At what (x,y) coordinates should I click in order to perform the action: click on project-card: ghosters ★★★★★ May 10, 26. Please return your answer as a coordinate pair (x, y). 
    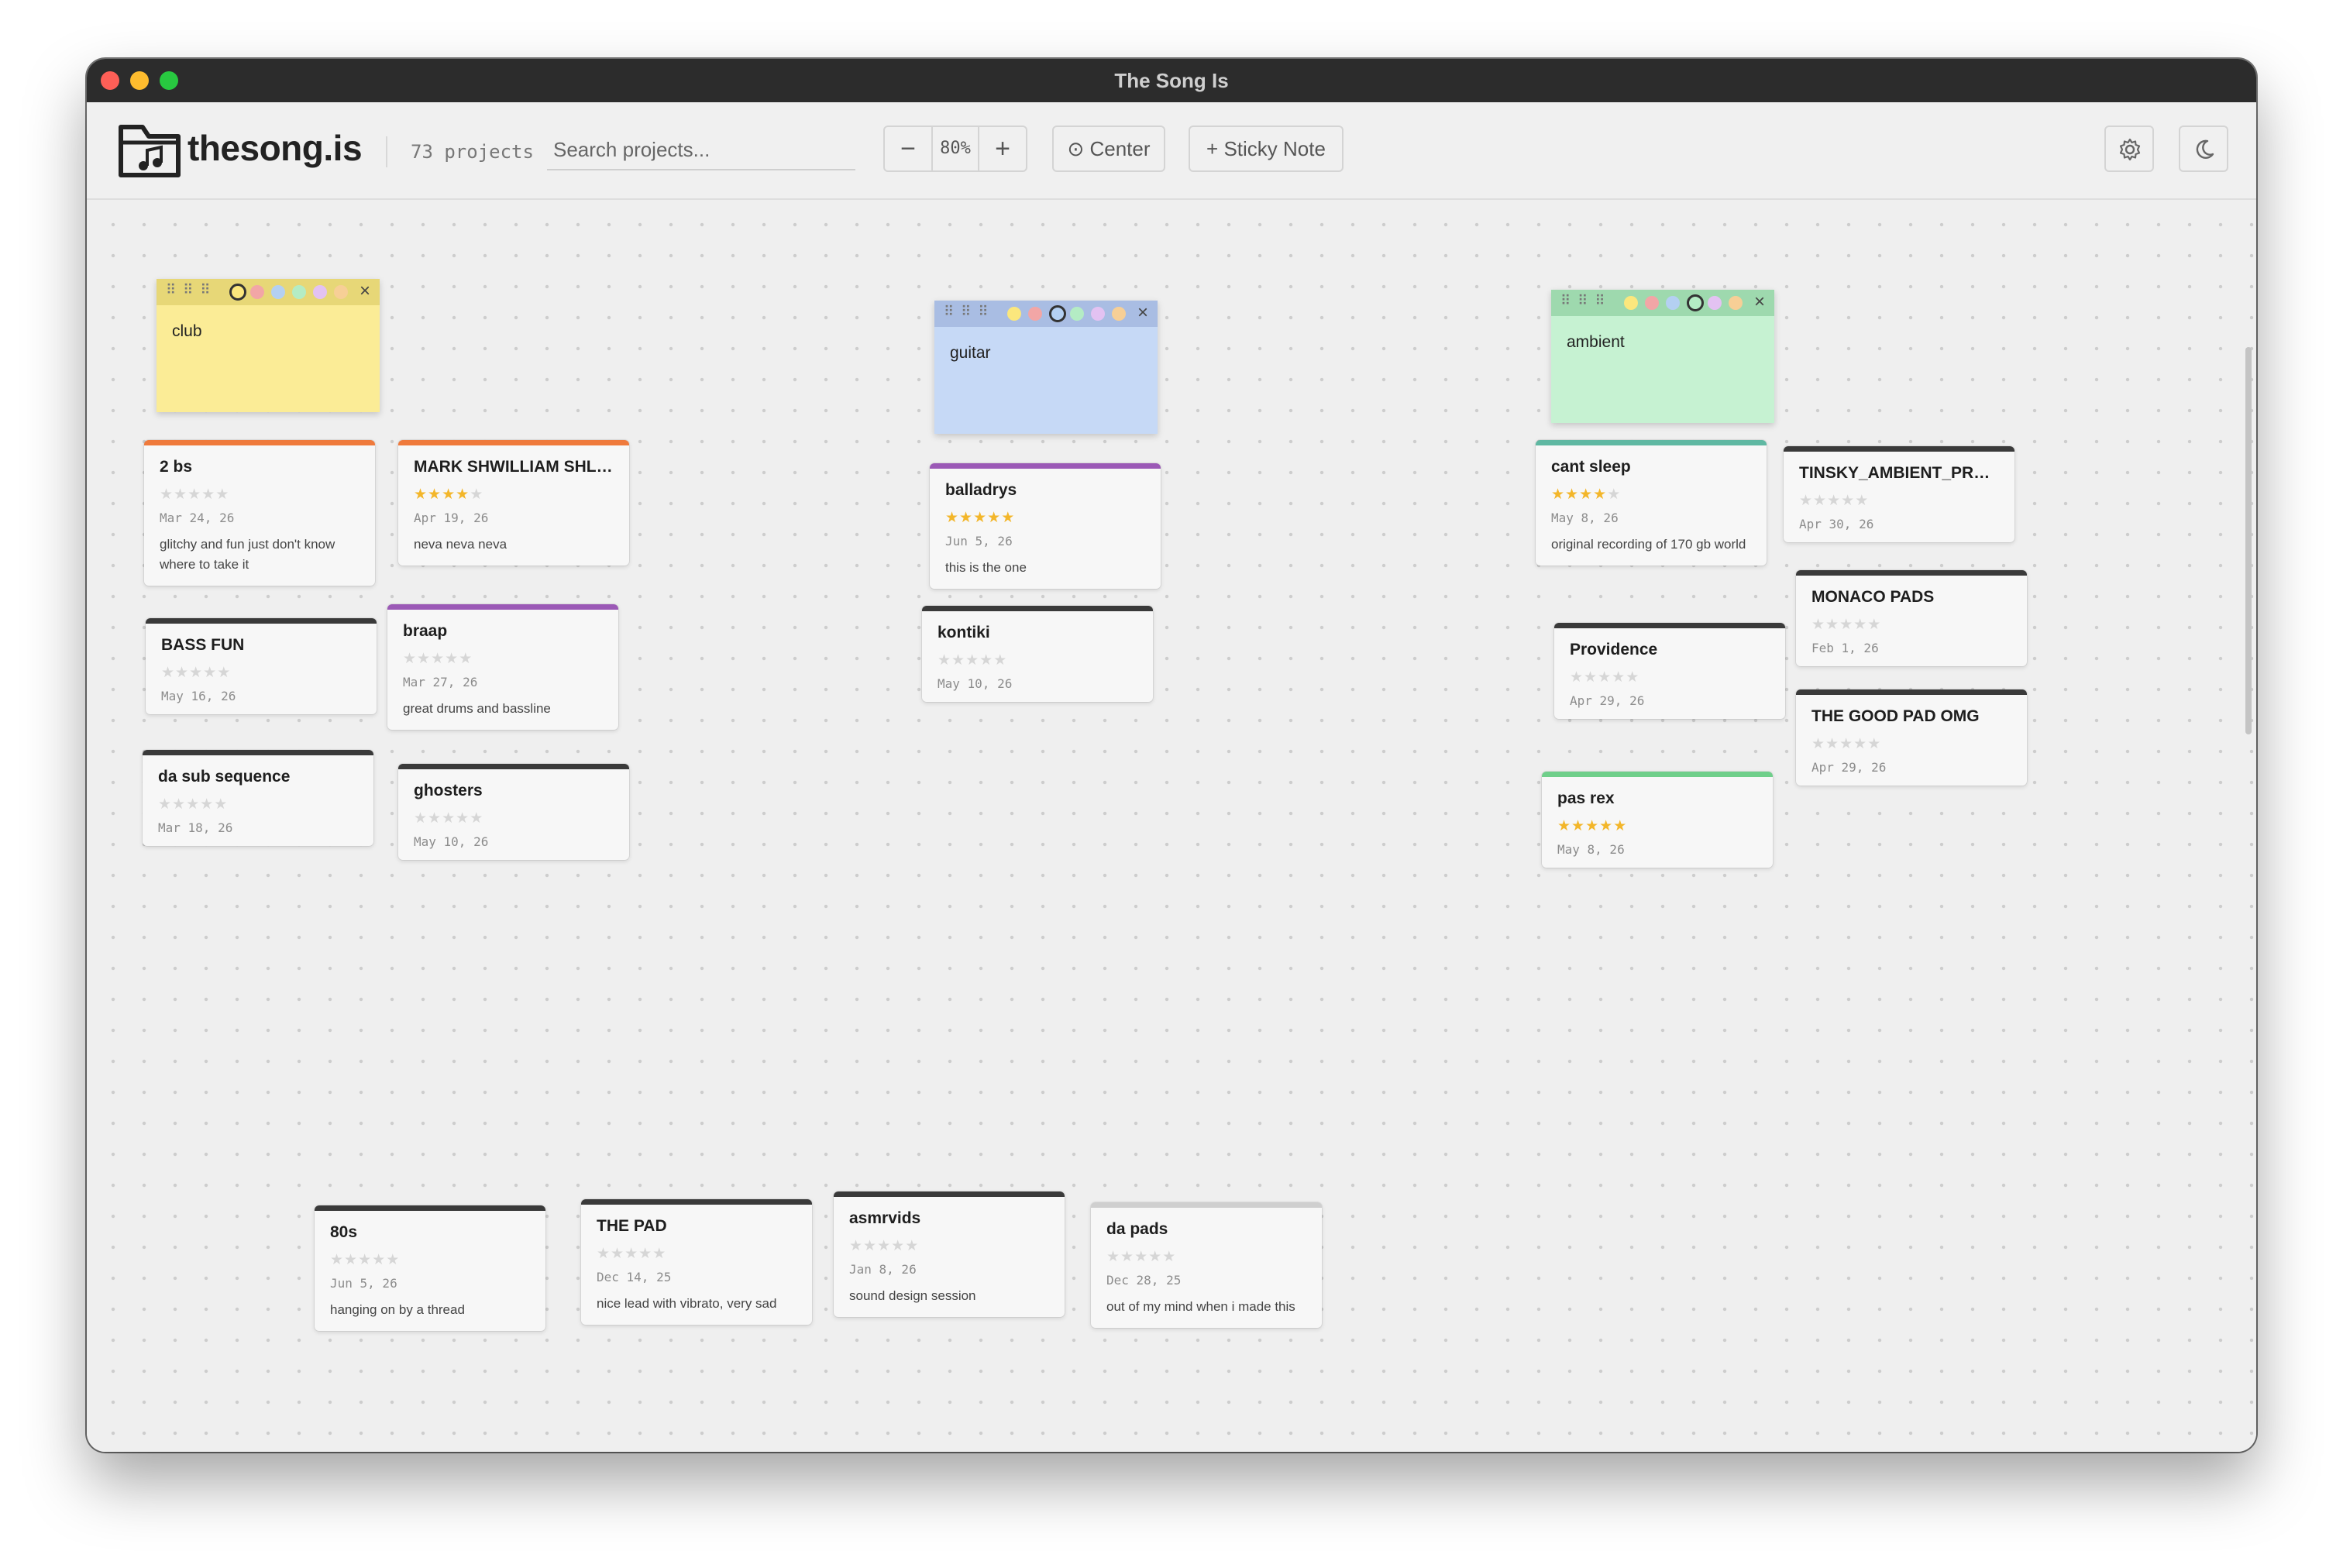
    Looking at the image, I should click on (513, 812).